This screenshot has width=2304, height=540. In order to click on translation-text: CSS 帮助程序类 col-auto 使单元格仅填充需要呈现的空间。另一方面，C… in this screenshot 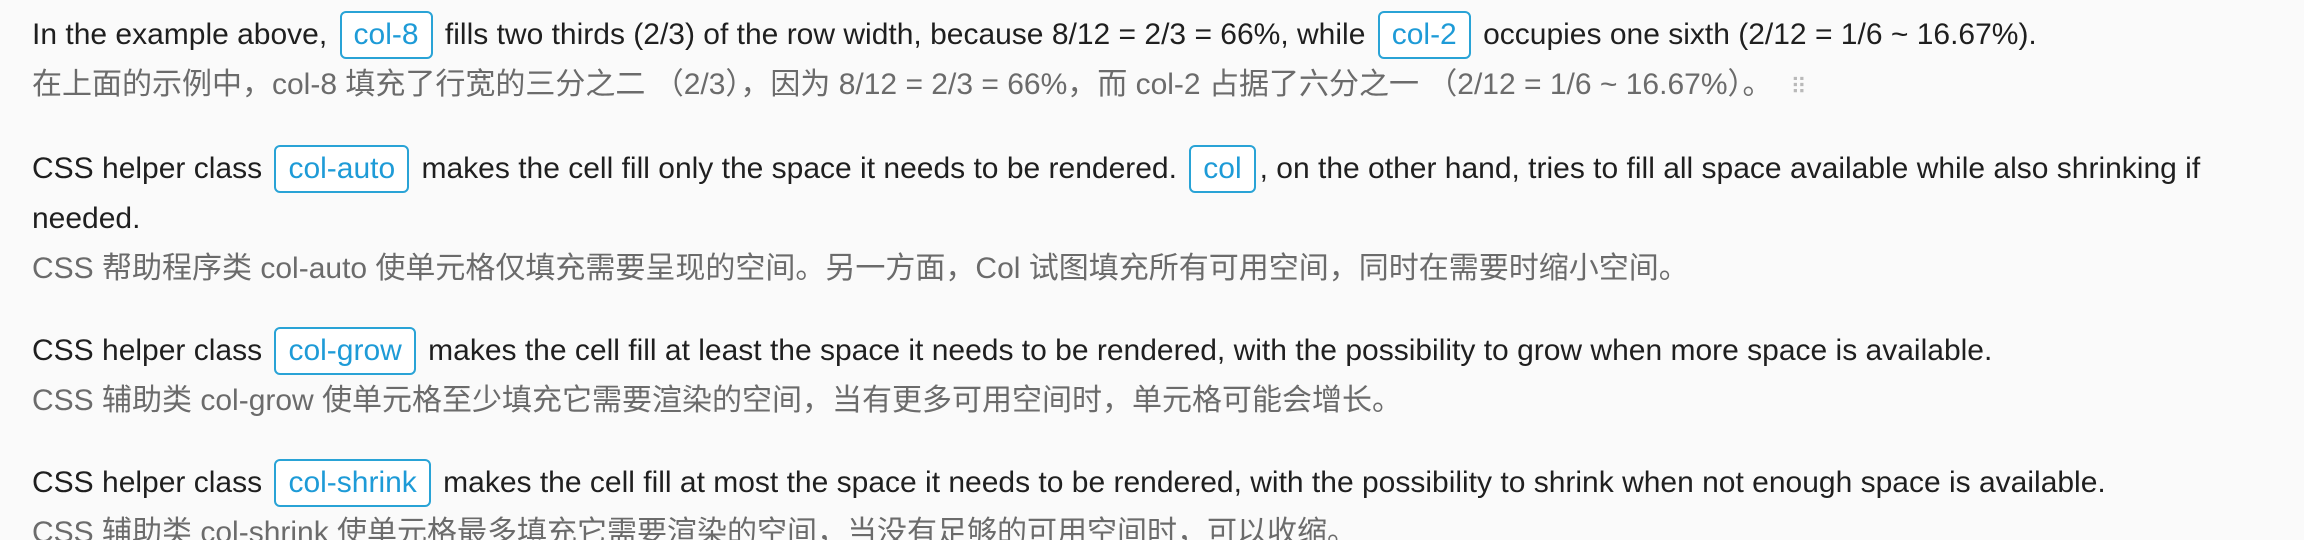, I will do `click(860, 268)`.